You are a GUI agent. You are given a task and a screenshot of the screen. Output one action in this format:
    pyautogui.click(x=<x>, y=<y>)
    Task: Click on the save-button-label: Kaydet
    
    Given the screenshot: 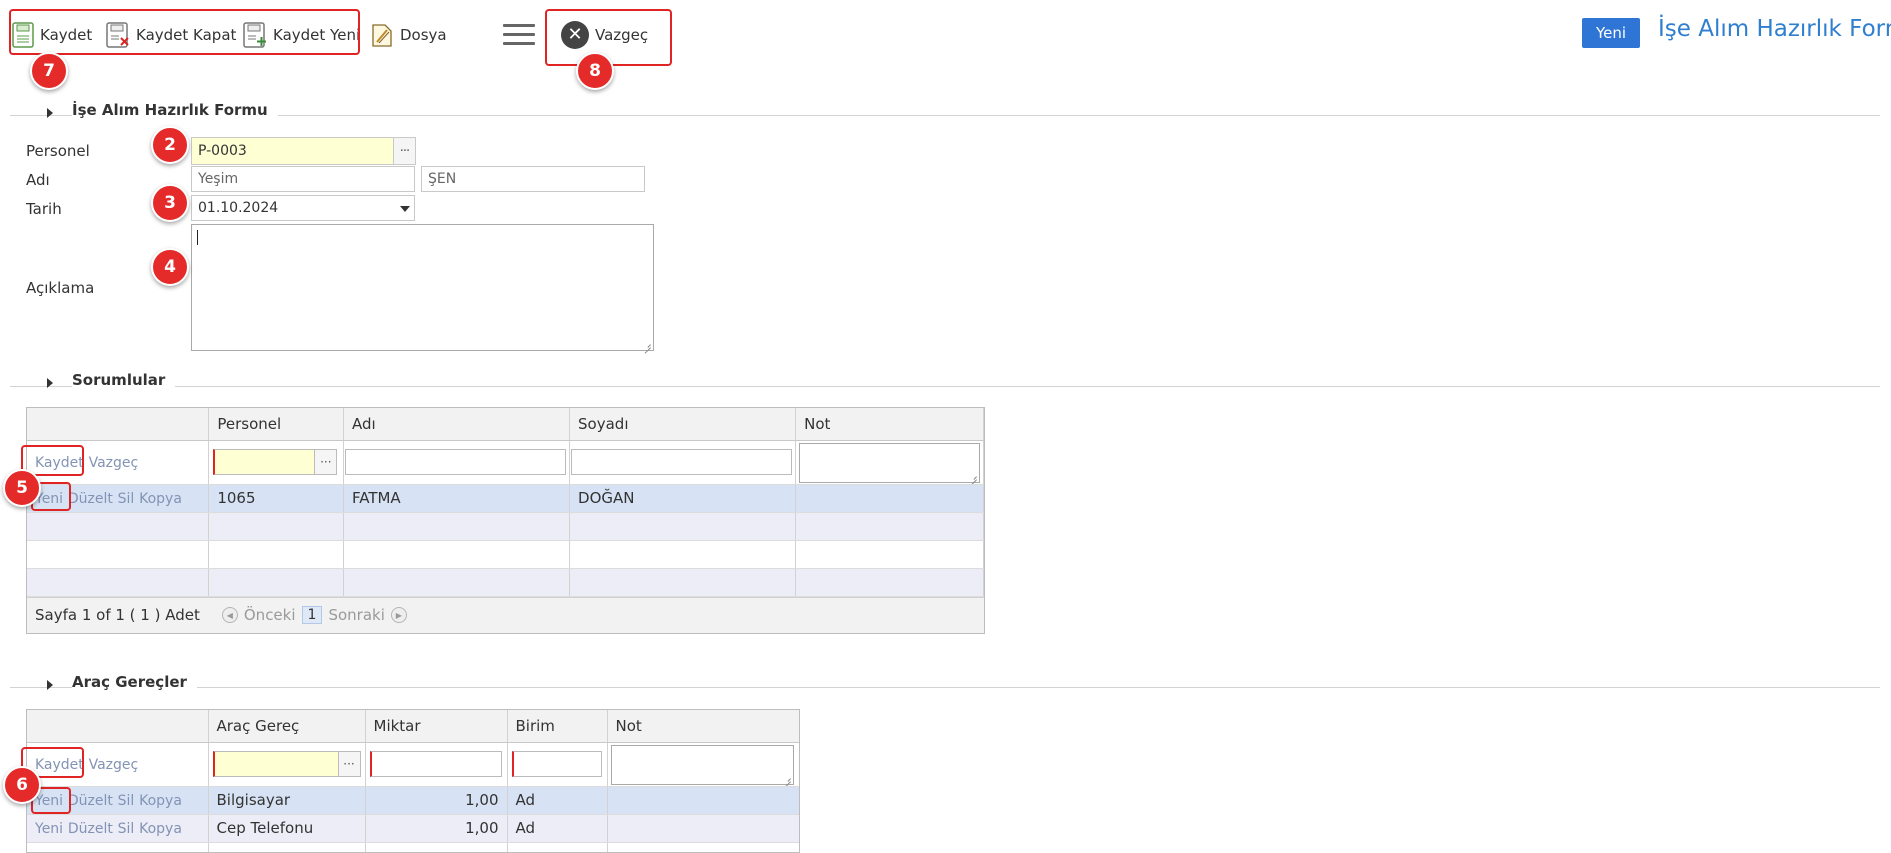 What is the action you would take?
    pyautogui.click(x=66, y=35)
    